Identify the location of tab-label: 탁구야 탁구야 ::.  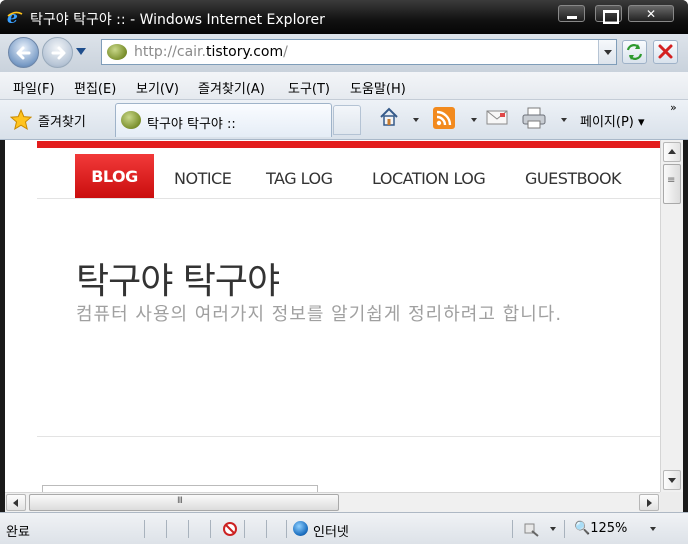
(191, 124).